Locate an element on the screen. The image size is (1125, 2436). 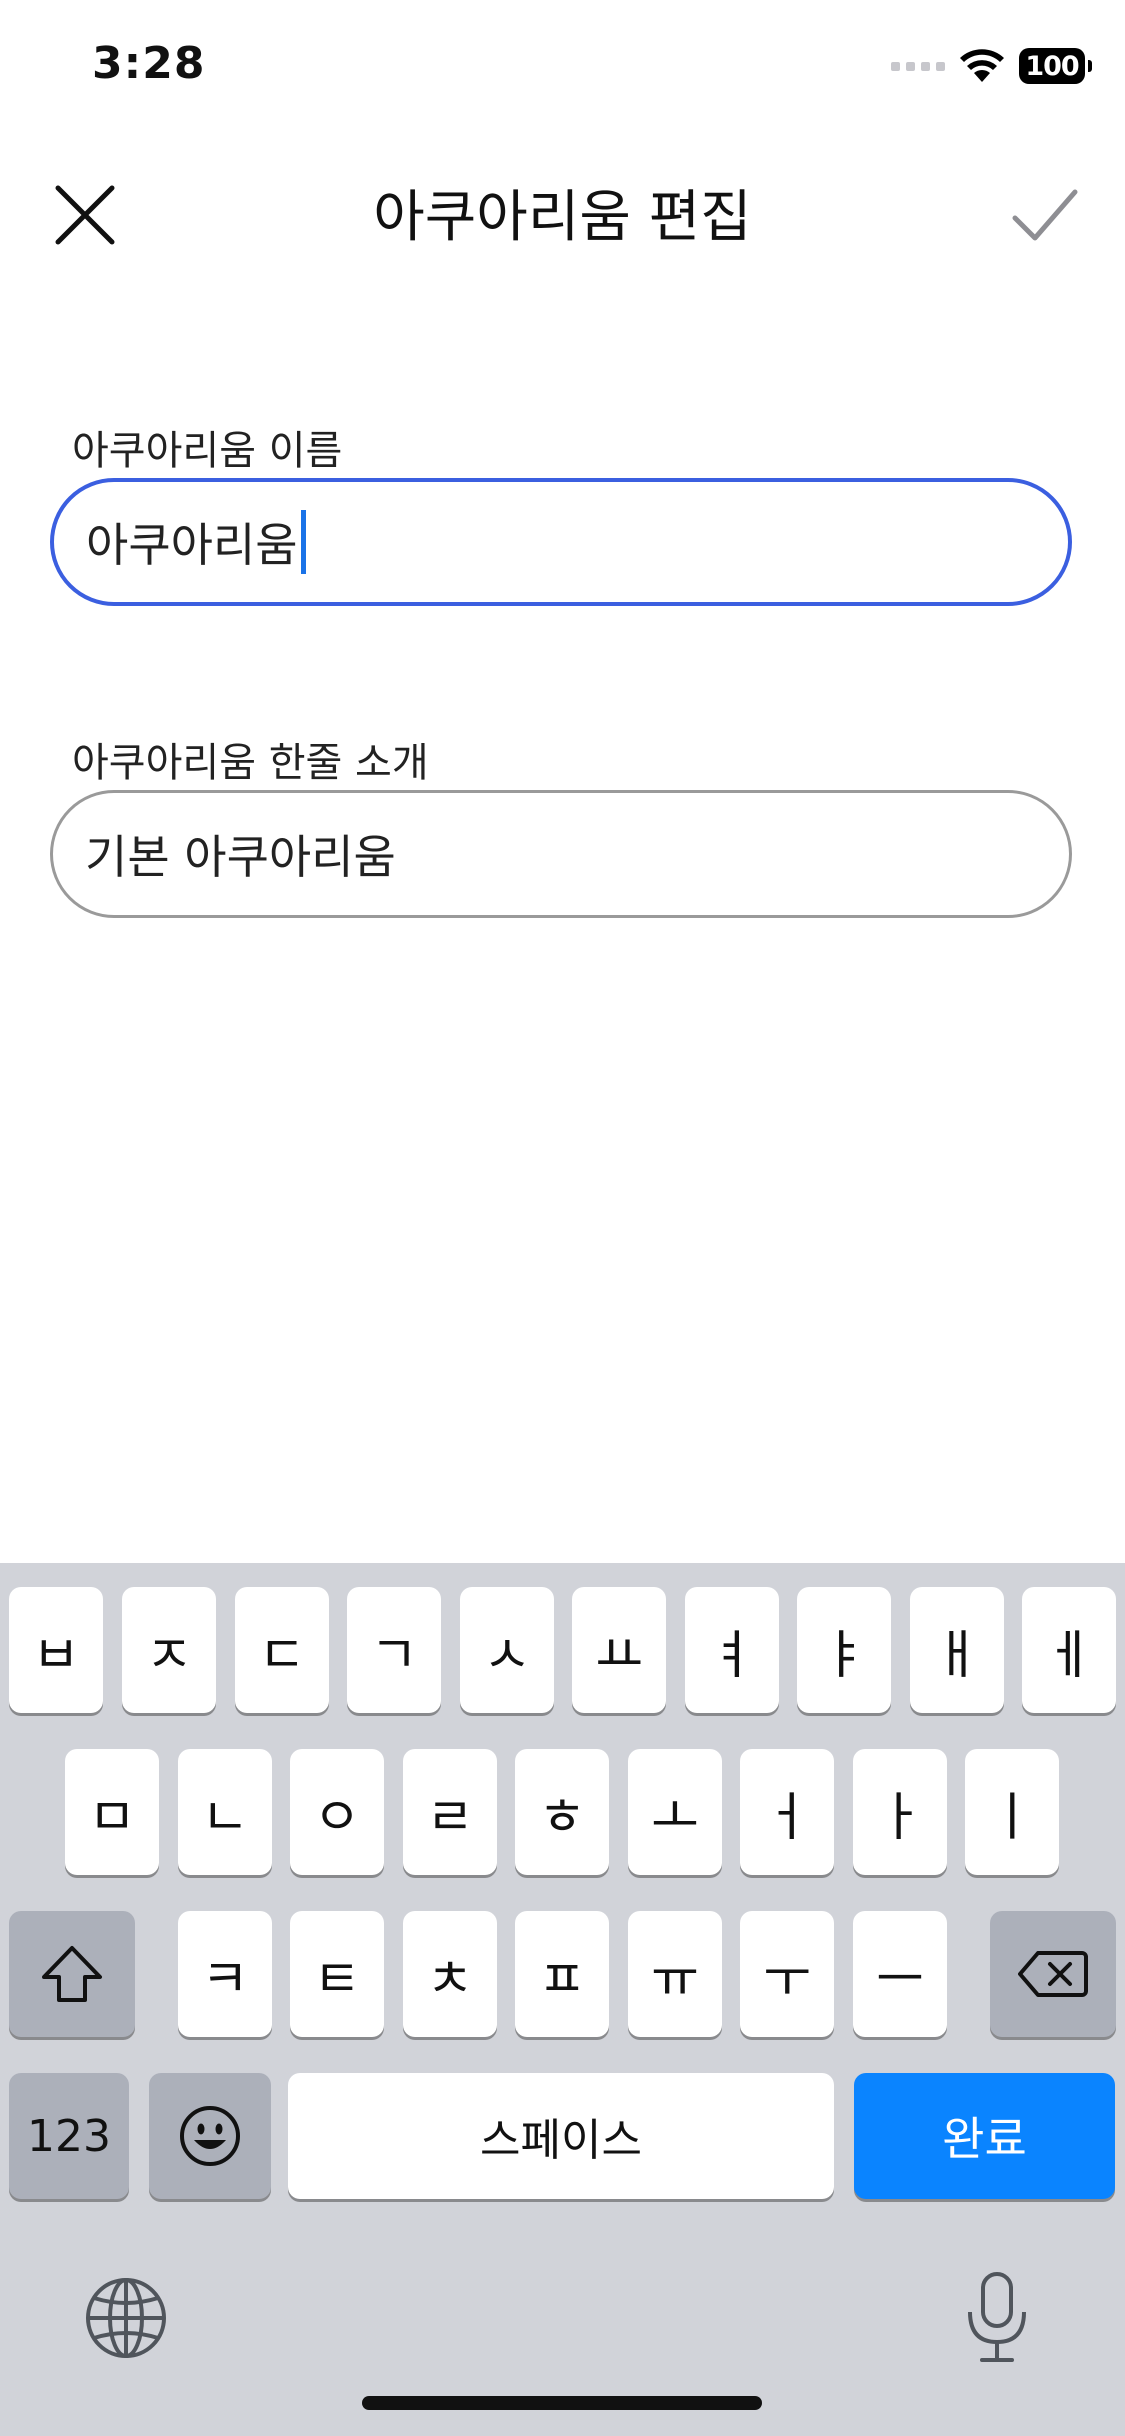
key: ㅊ is located at coordinates (450, 1974).